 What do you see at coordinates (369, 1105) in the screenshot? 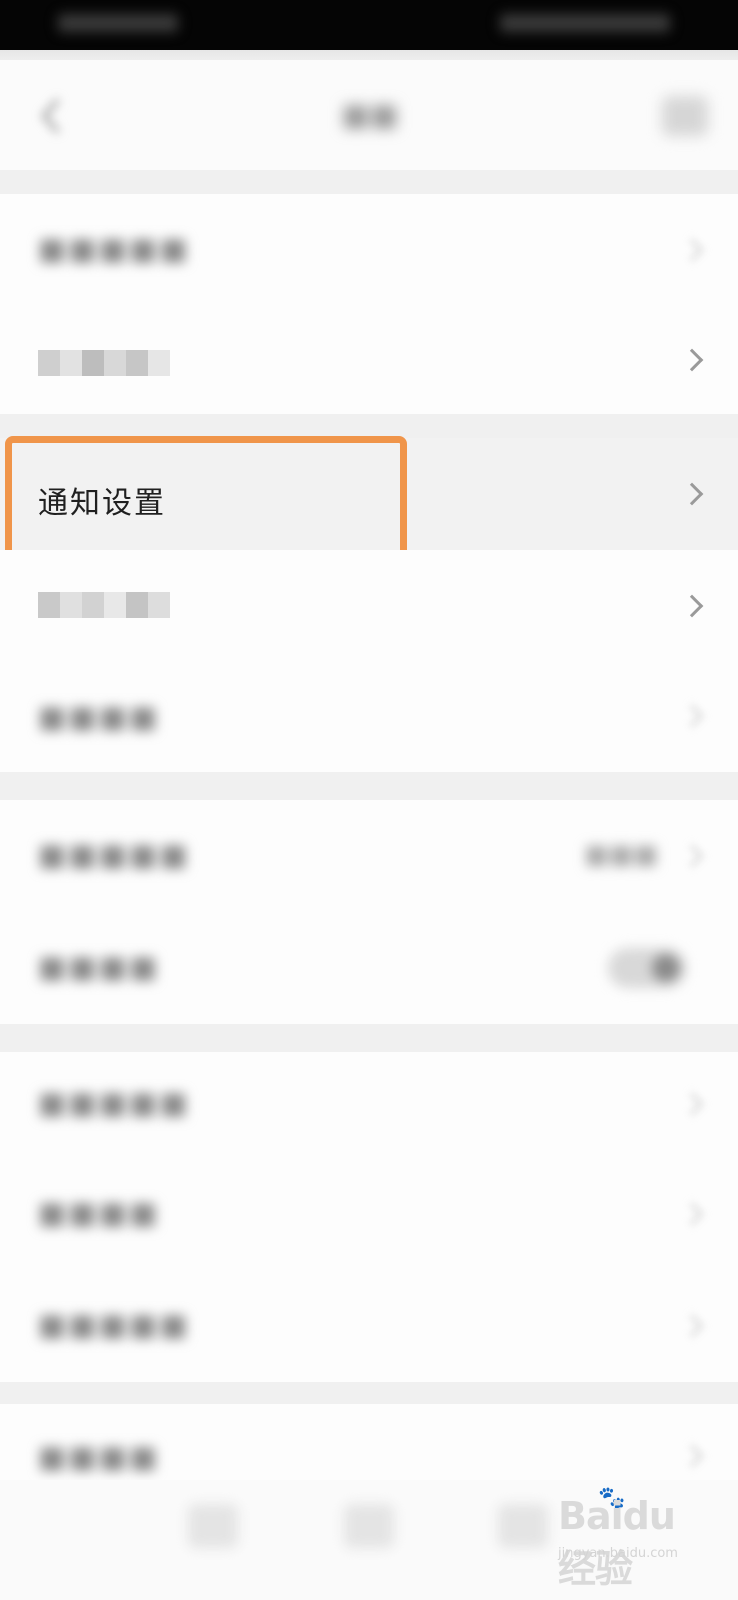
I see `settings-row-8: ■■■■■` at bounding box center [369, 1105].